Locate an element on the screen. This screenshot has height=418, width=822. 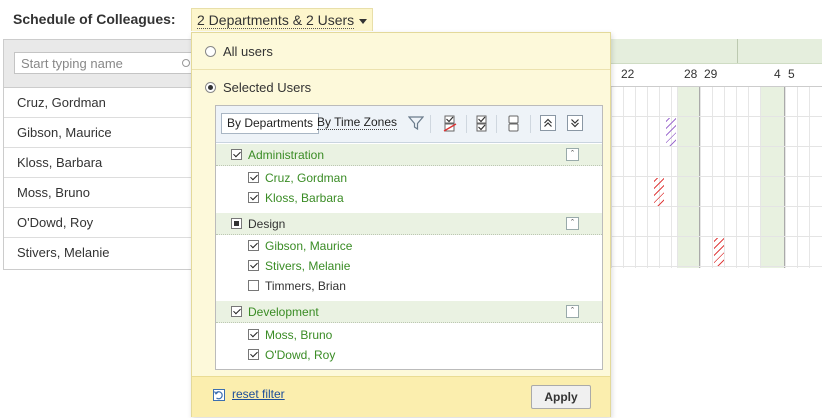
member-row: Timmers, Brian is located at coordinates (409, 286).